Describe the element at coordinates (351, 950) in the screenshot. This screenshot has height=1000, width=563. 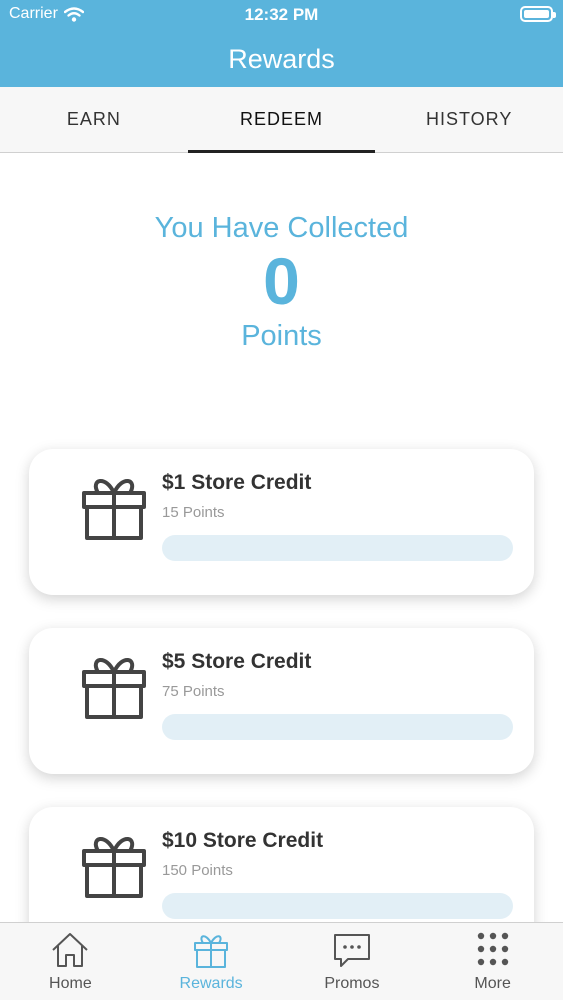
I see `chat-bubble-icon` at that location.